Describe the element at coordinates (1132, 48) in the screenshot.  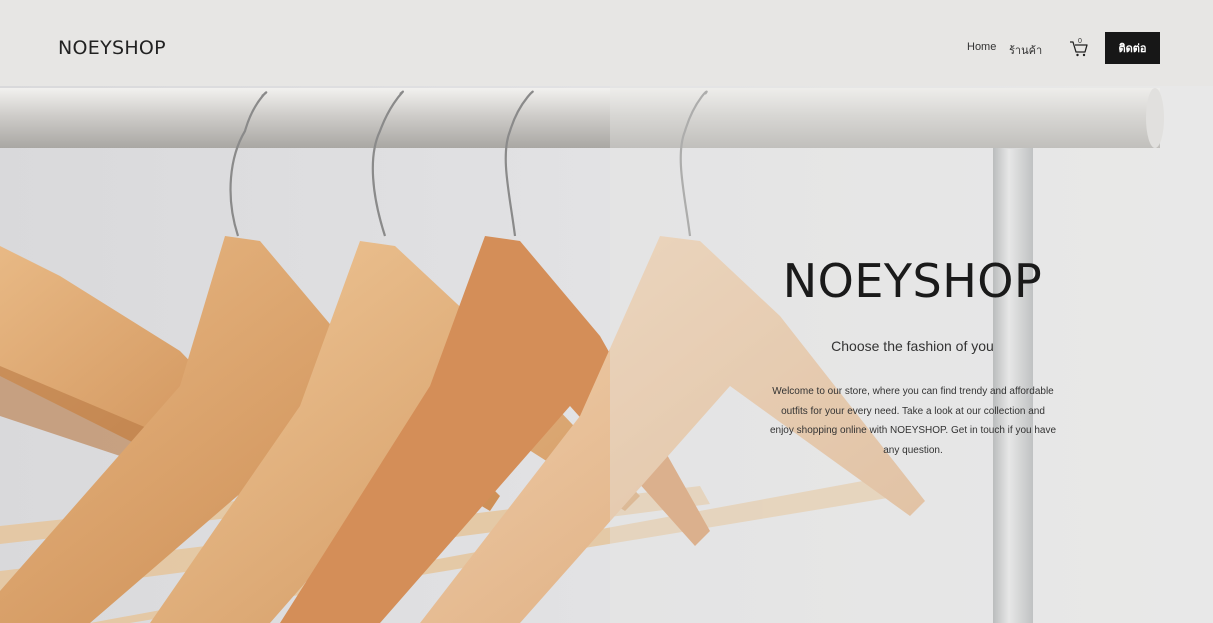
I see `contact-button: ติดต่อ` at that location.